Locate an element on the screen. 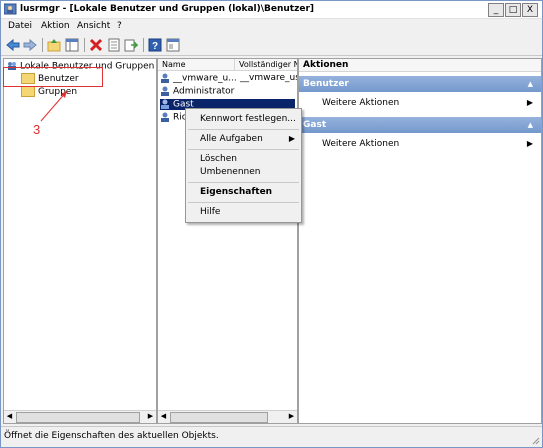  console-tree-icon is located at coordinates (173, 45).